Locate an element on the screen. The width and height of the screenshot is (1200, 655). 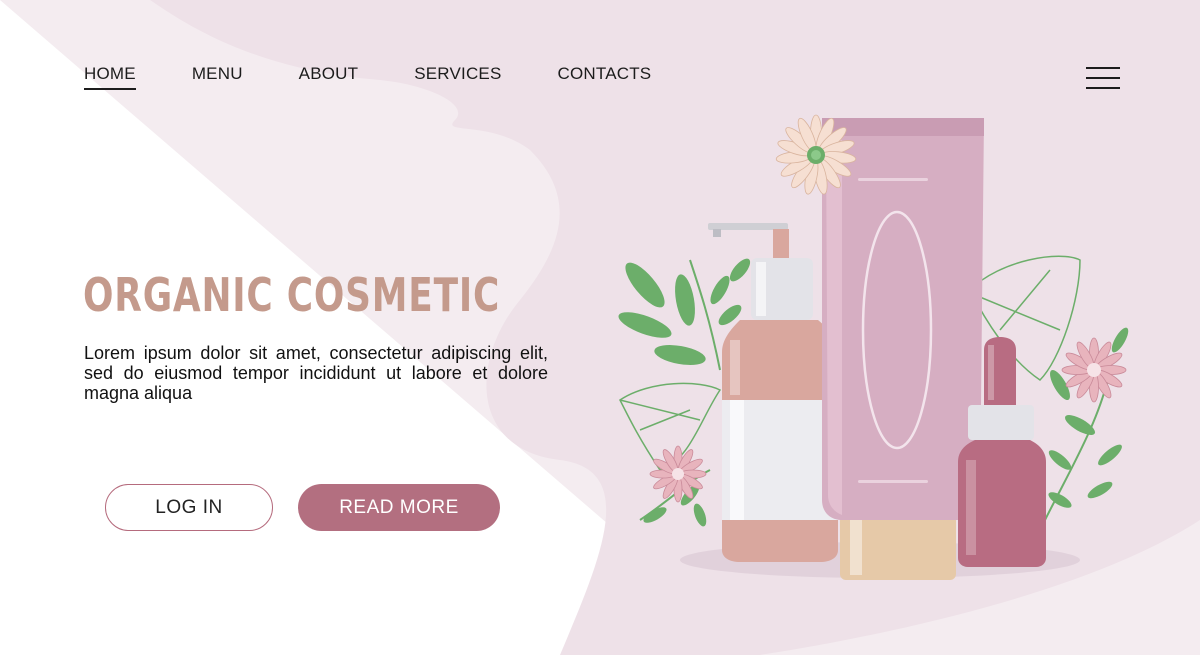
login-button: LOG IN is located at coordinates (189, 507).